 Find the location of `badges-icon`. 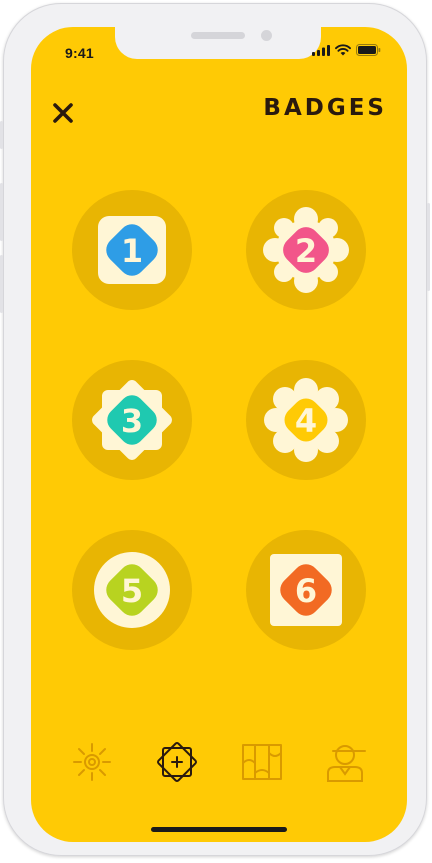

badges-icon is located at coordinates (177, 762).